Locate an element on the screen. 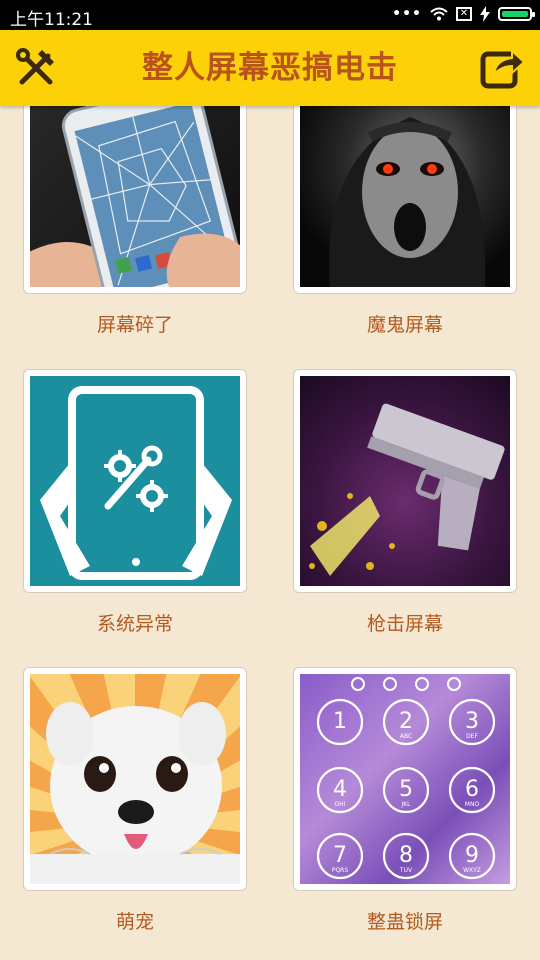 Image resolution: width=540 pixels, height=960 pixels. grid-item-label: 萌宠 is located at coordinates (134, 922).